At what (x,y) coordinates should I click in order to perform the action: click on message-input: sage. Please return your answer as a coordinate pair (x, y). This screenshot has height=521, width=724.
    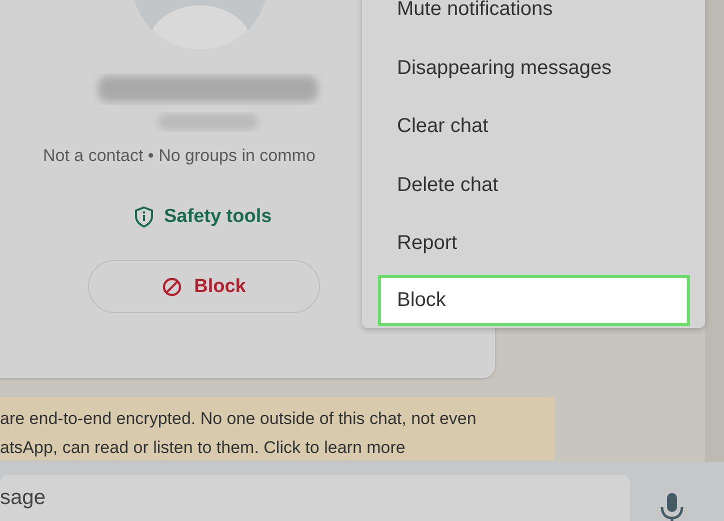
    Looking at the image, I should click on (315, 498).